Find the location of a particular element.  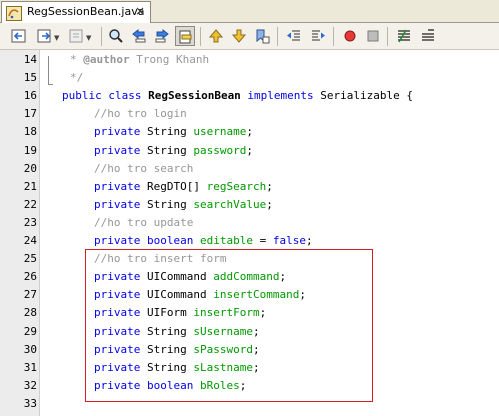

code-line: private String searchValue; is located at coordinates (183, 204).